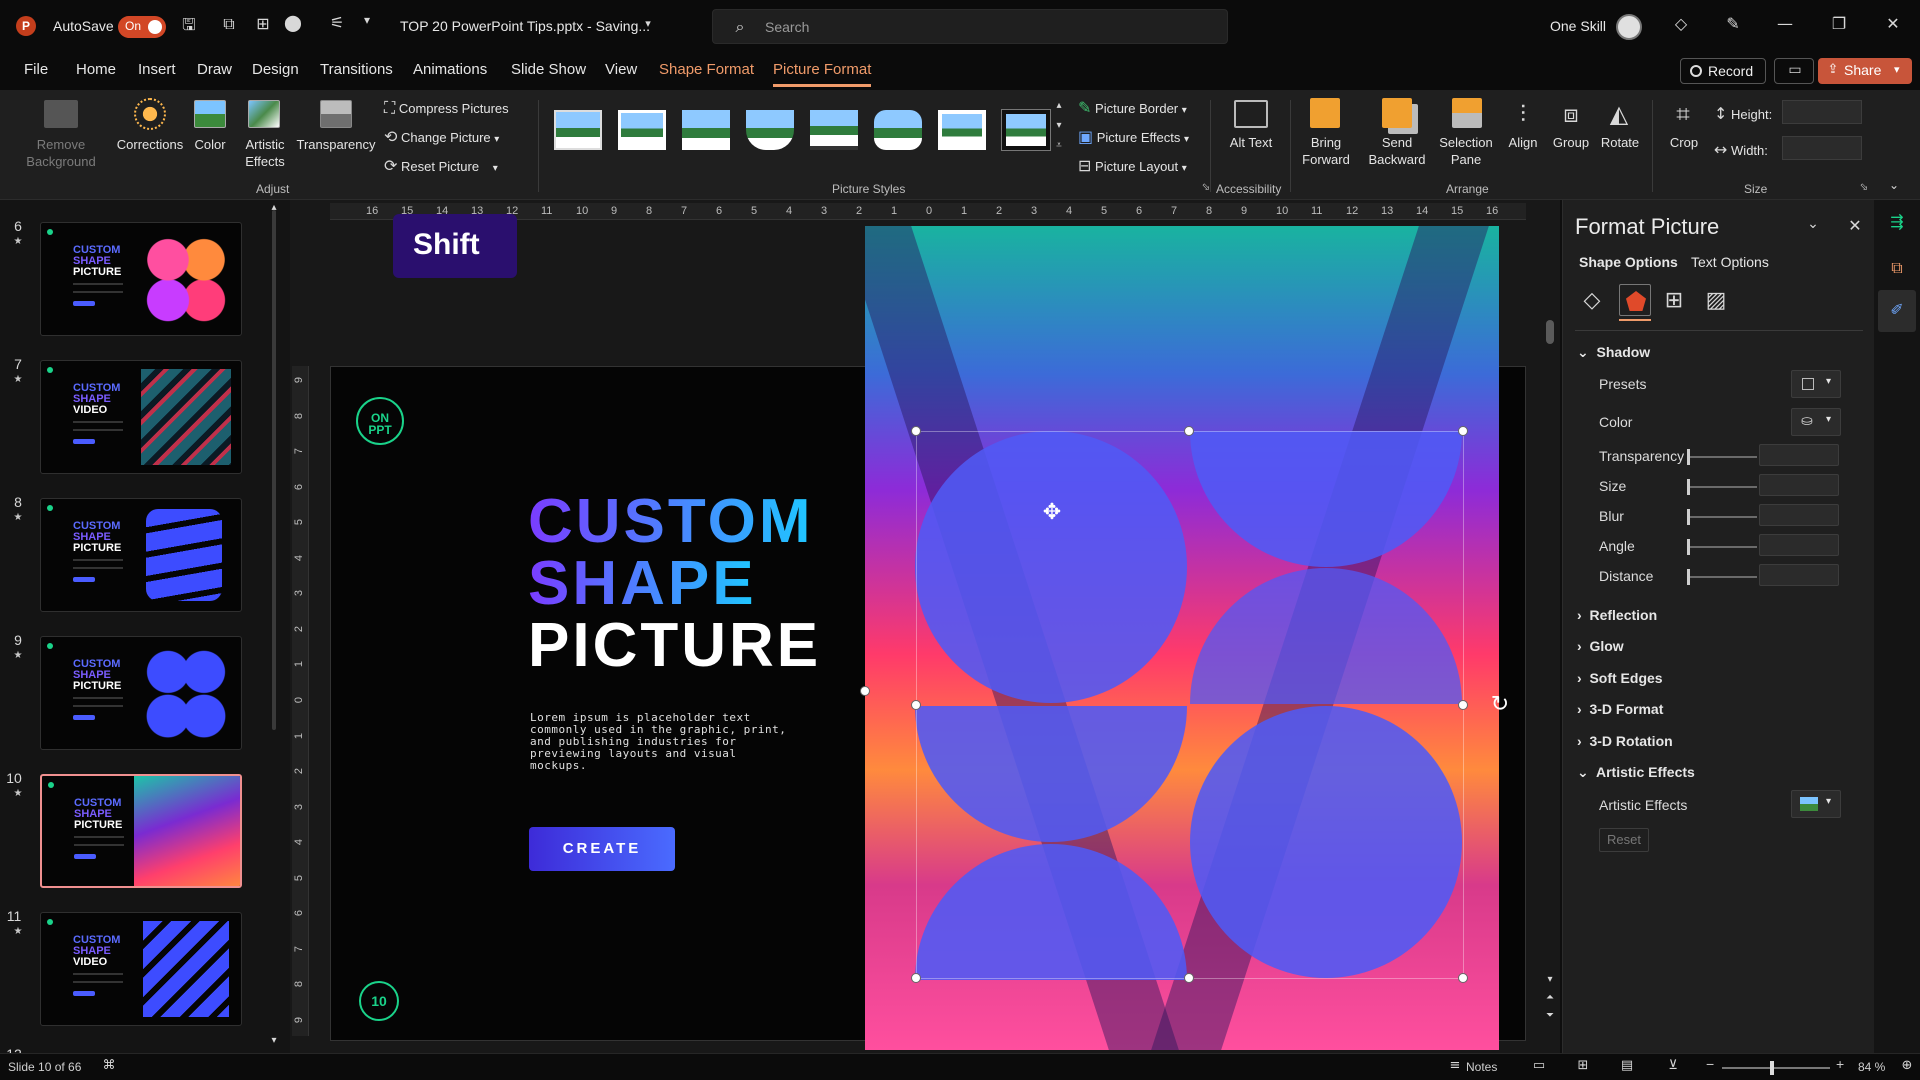 This screenshot has width=1920, height=1080. Describe the element at coordinates (214, 69) in the screenshot. I see `tab-draw: Draw` at that location.